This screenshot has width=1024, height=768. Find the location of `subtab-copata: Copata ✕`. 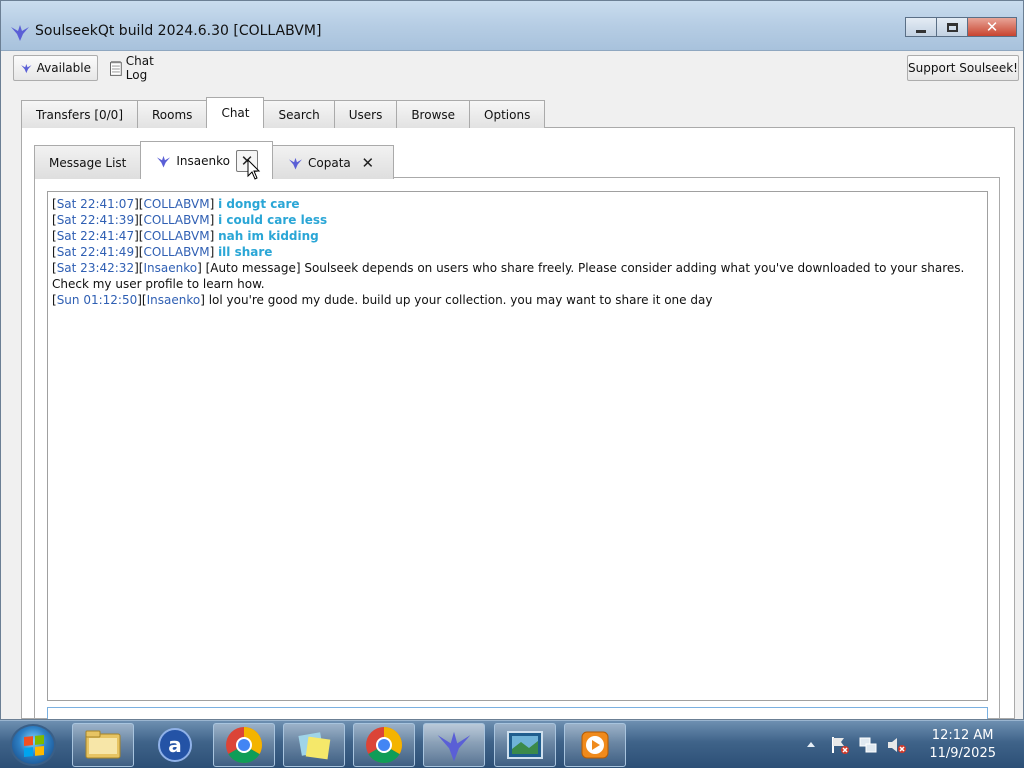

subtab-copata: Copata ✕ is located at coordinates (333, 162).